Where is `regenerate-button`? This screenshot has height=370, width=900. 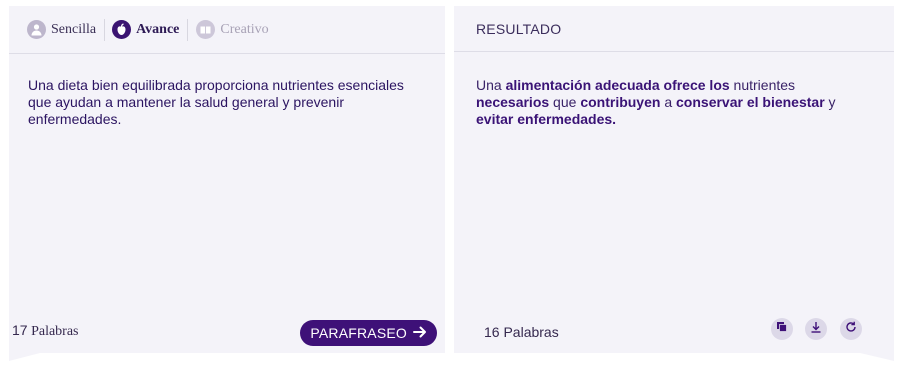
regenerate-button is located at coordinates (851, 329).